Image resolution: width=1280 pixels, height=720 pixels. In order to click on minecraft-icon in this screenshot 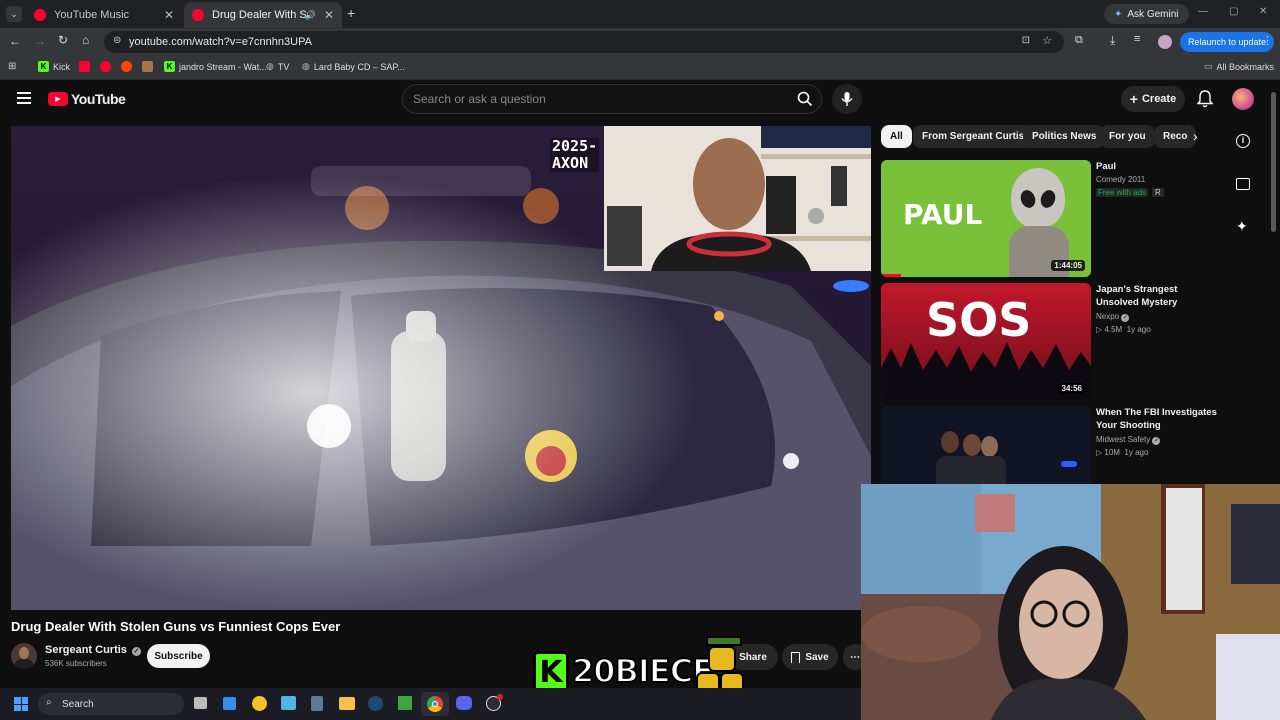, I will do `click(405, 703)`.